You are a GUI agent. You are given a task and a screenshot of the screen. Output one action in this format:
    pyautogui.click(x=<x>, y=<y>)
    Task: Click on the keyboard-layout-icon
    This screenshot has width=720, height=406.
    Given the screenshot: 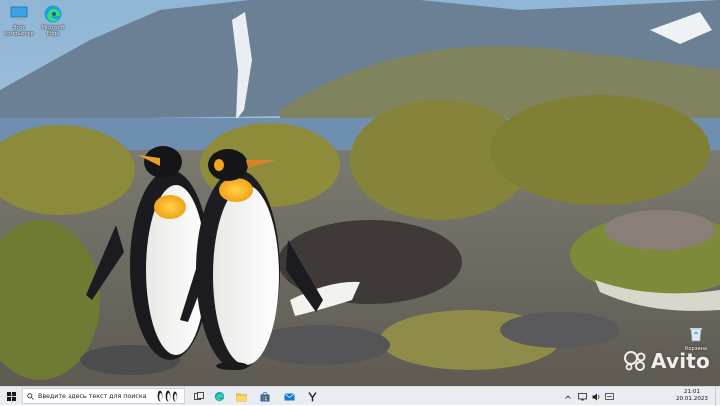 What is the action you would take?
    pyautogui.click(x=609, y=396)
    